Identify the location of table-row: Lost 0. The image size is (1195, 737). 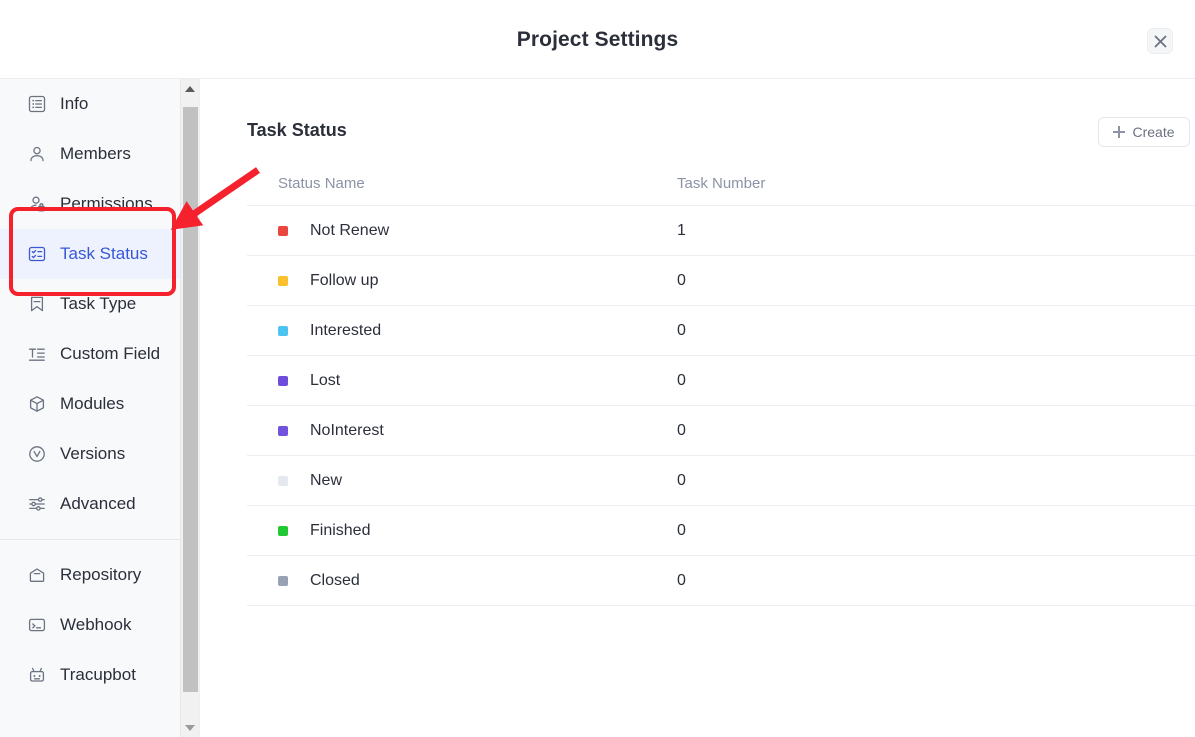
(721, 381).